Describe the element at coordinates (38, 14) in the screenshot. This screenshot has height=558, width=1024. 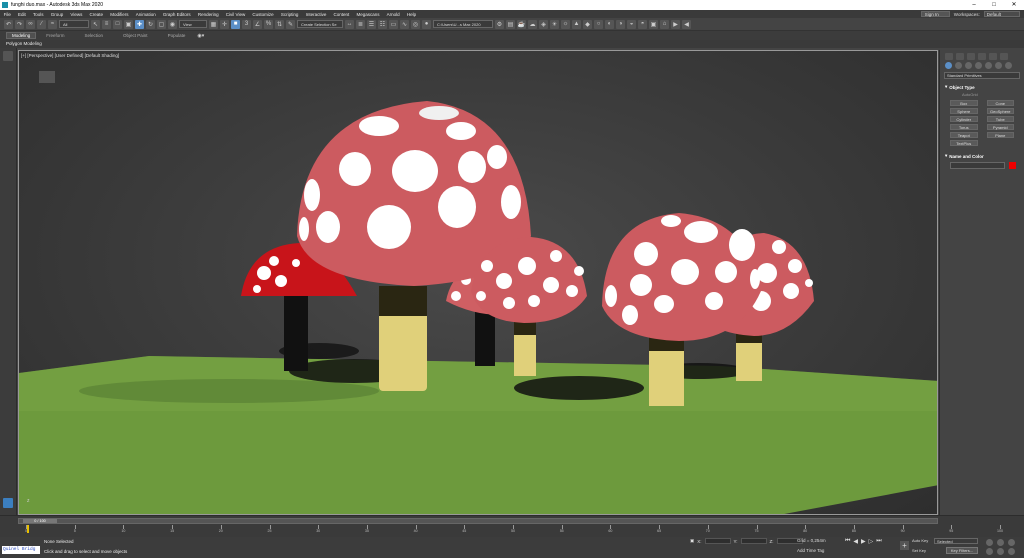
I see `menu-tools: Tools` at that location.